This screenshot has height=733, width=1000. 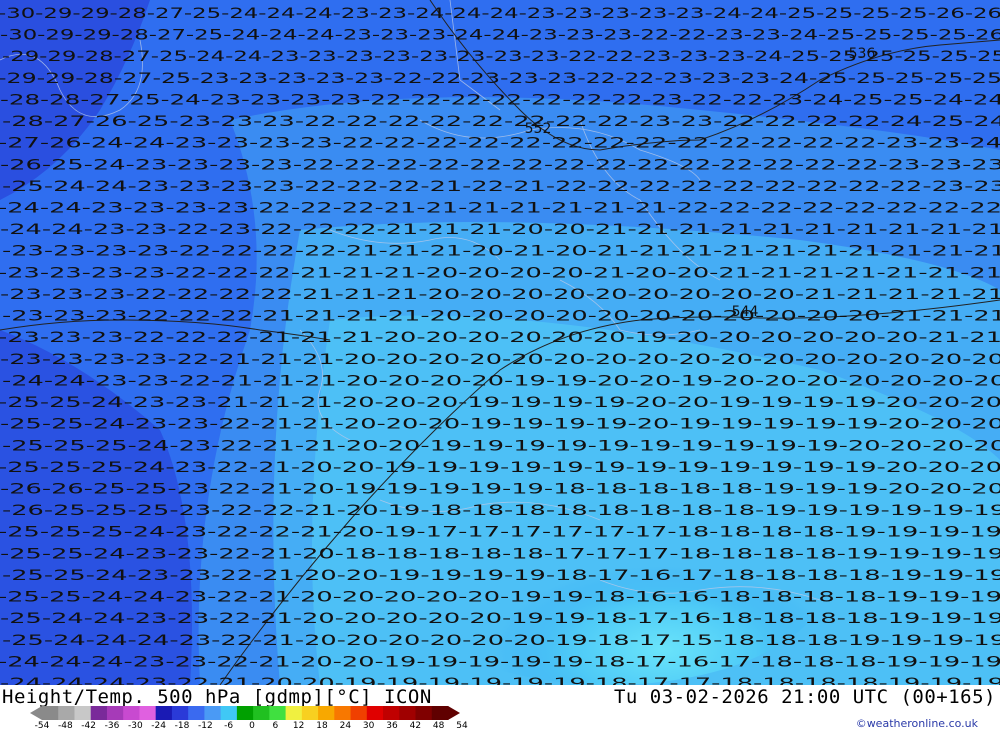 What do you see at coordinates (345, 726) in the screenshot?
I see `legend-tick: 24` at bounding box center [345, 726].